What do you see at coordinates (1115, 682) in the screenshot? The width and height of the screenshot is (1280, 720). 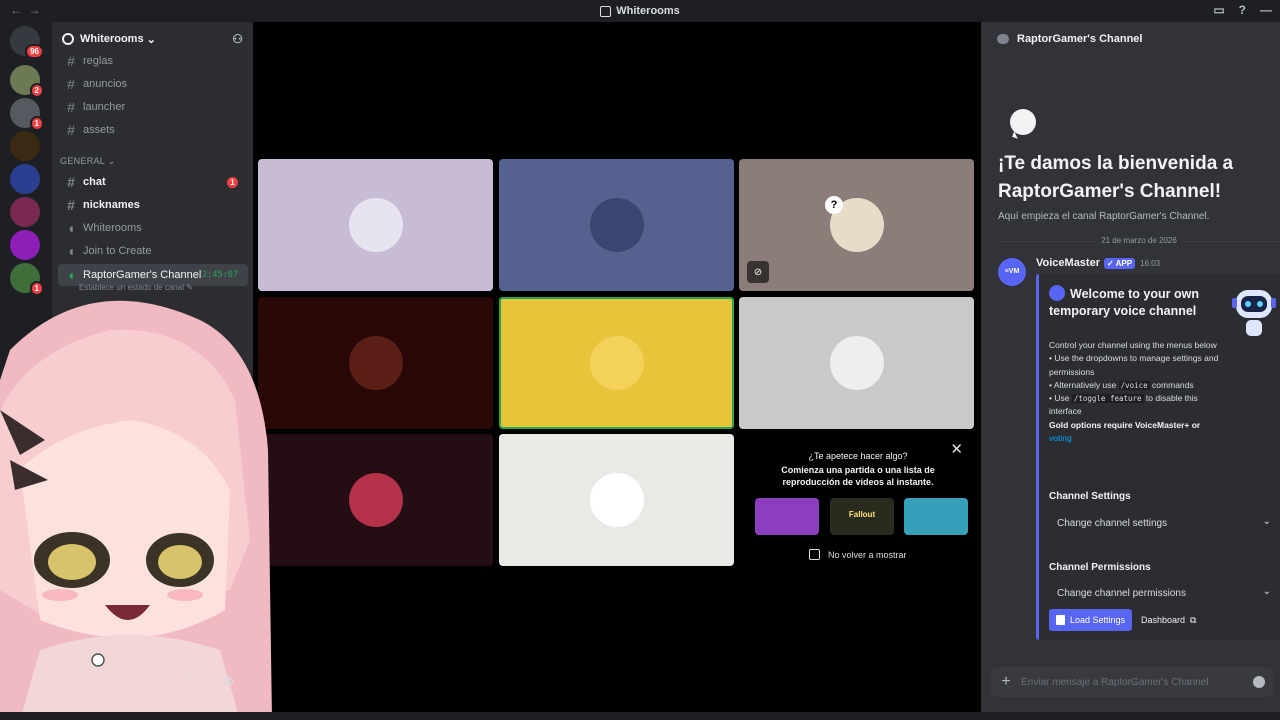 I see `composer-placeholder: Enviar mensaje a RaptorGamer's Channel` at bounding box center [1115, 682].